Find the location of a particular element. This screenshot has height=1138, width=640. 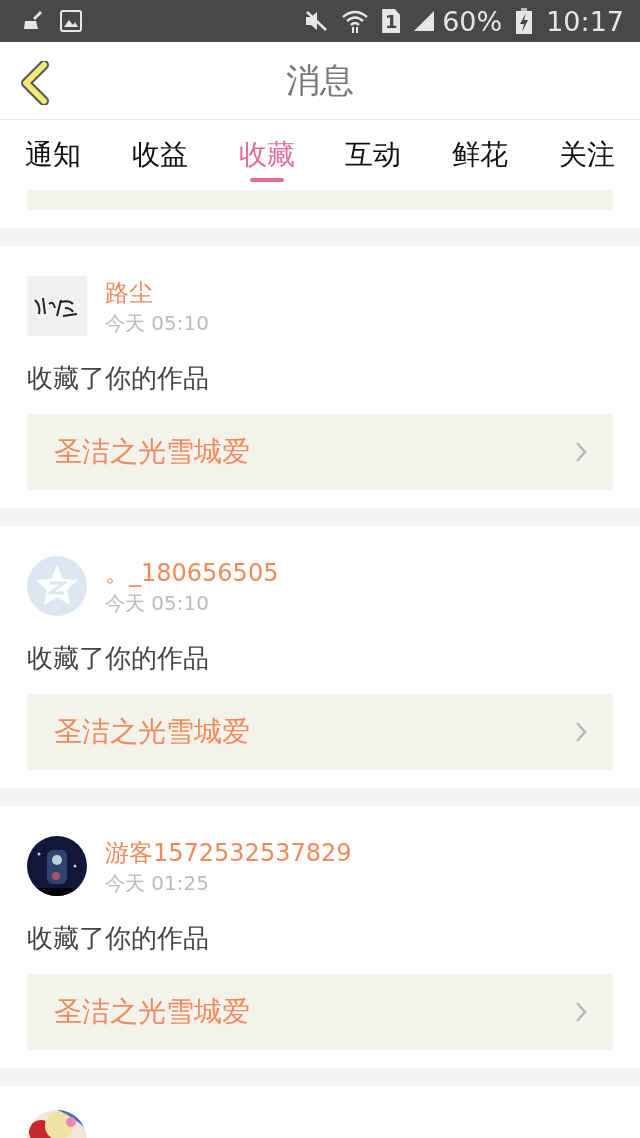

clock: 10:17 is located at coordinates (585, 21).